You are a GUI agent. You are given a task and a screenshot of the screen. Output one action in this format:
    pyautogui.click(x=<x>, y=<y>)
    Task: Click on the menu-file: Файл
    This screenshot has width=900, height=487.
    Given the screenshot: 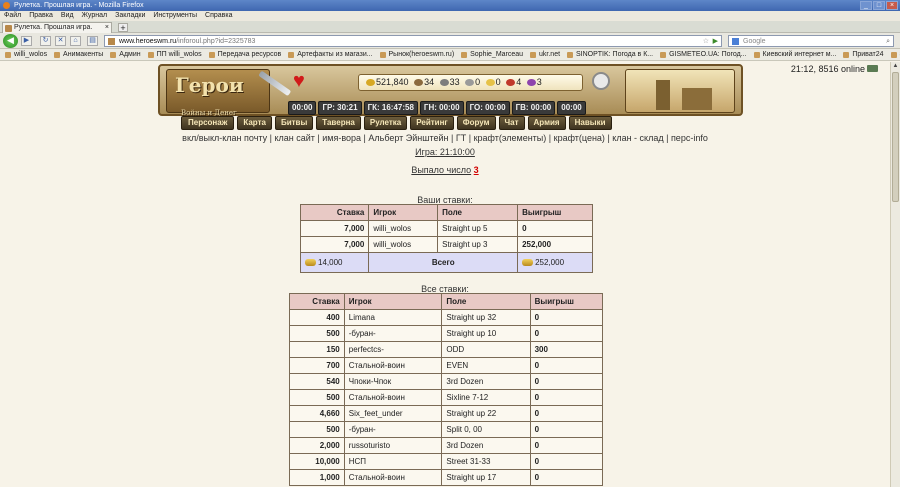 What is the action you would take?
    pyautogui.click(x=12, y=16)
    